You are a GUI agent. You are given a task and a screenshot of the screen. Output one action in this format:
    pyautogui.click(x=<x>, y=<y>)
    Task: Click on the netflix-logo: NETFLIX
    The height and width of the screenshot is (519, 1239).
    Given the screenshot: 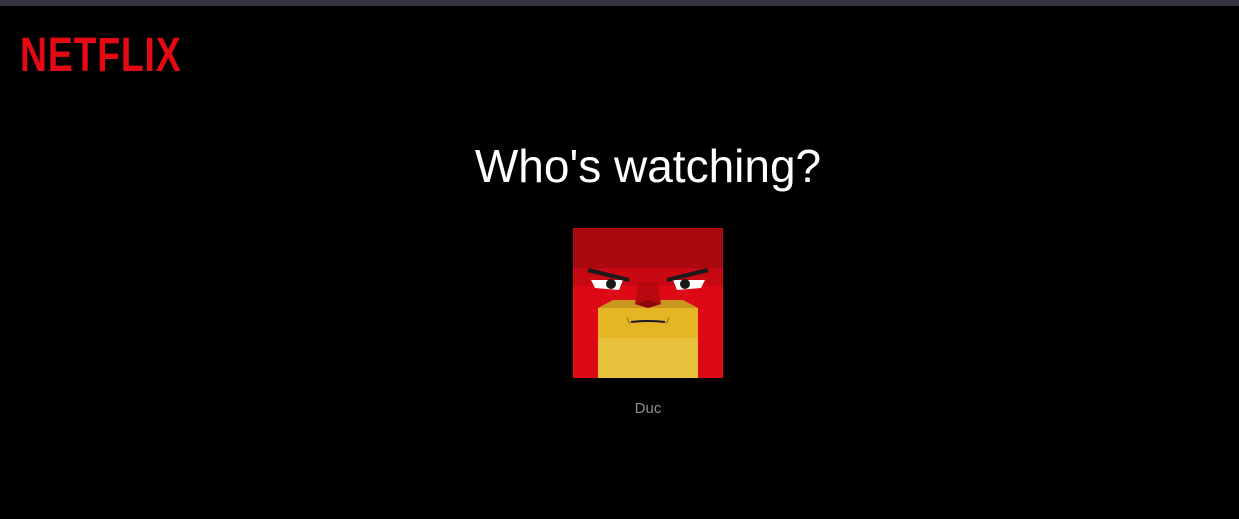 What is the action you would take?
    pyautogui.click(x=100, y=56)
    